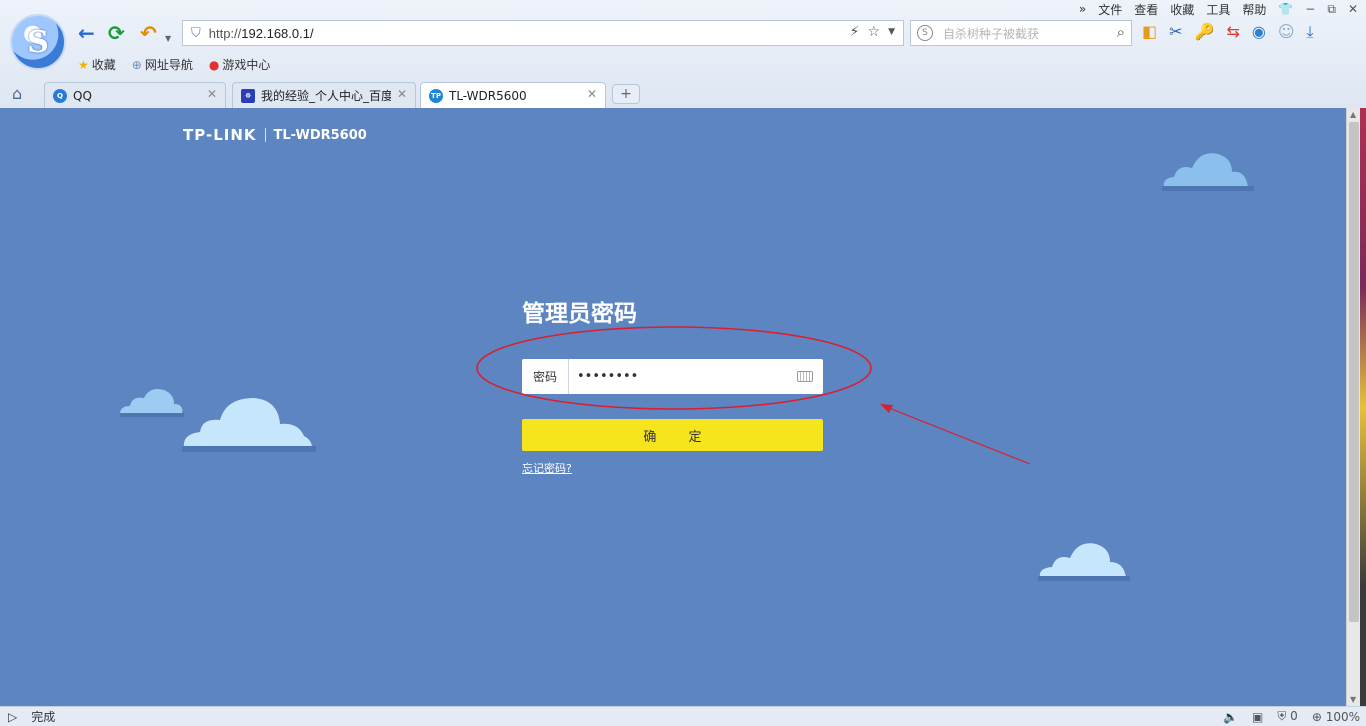 The width and height of the screenshot is (1366, 726). I want to click on forgot-password-link: 忘记密码?, so click(547, 468).